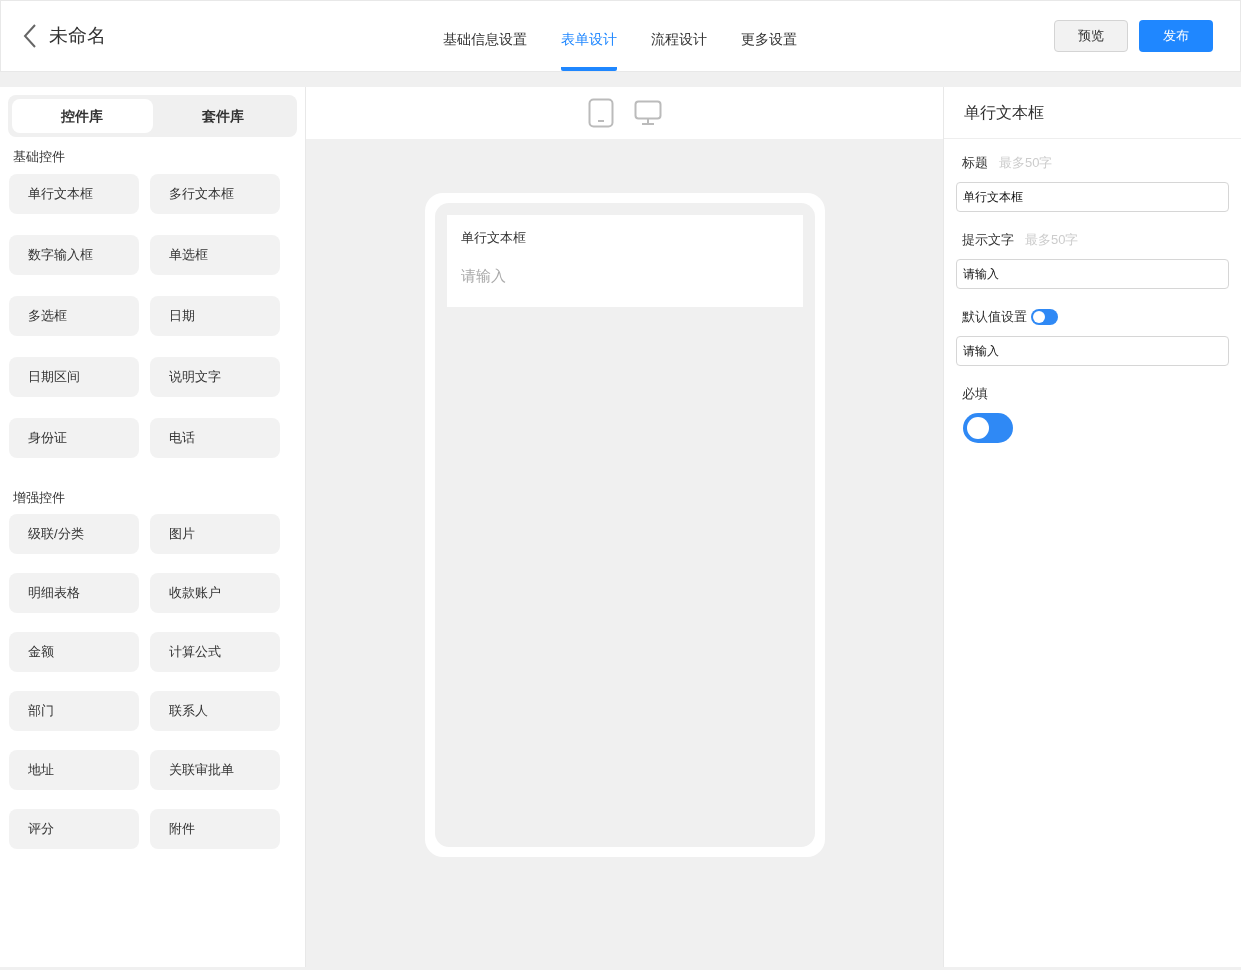 This screenshot has width=1241, height=970. What do you see at coordinates (74, 254) in the screenshot?
I see `control-item: 数字输入框` at bounding box center [74, 254].